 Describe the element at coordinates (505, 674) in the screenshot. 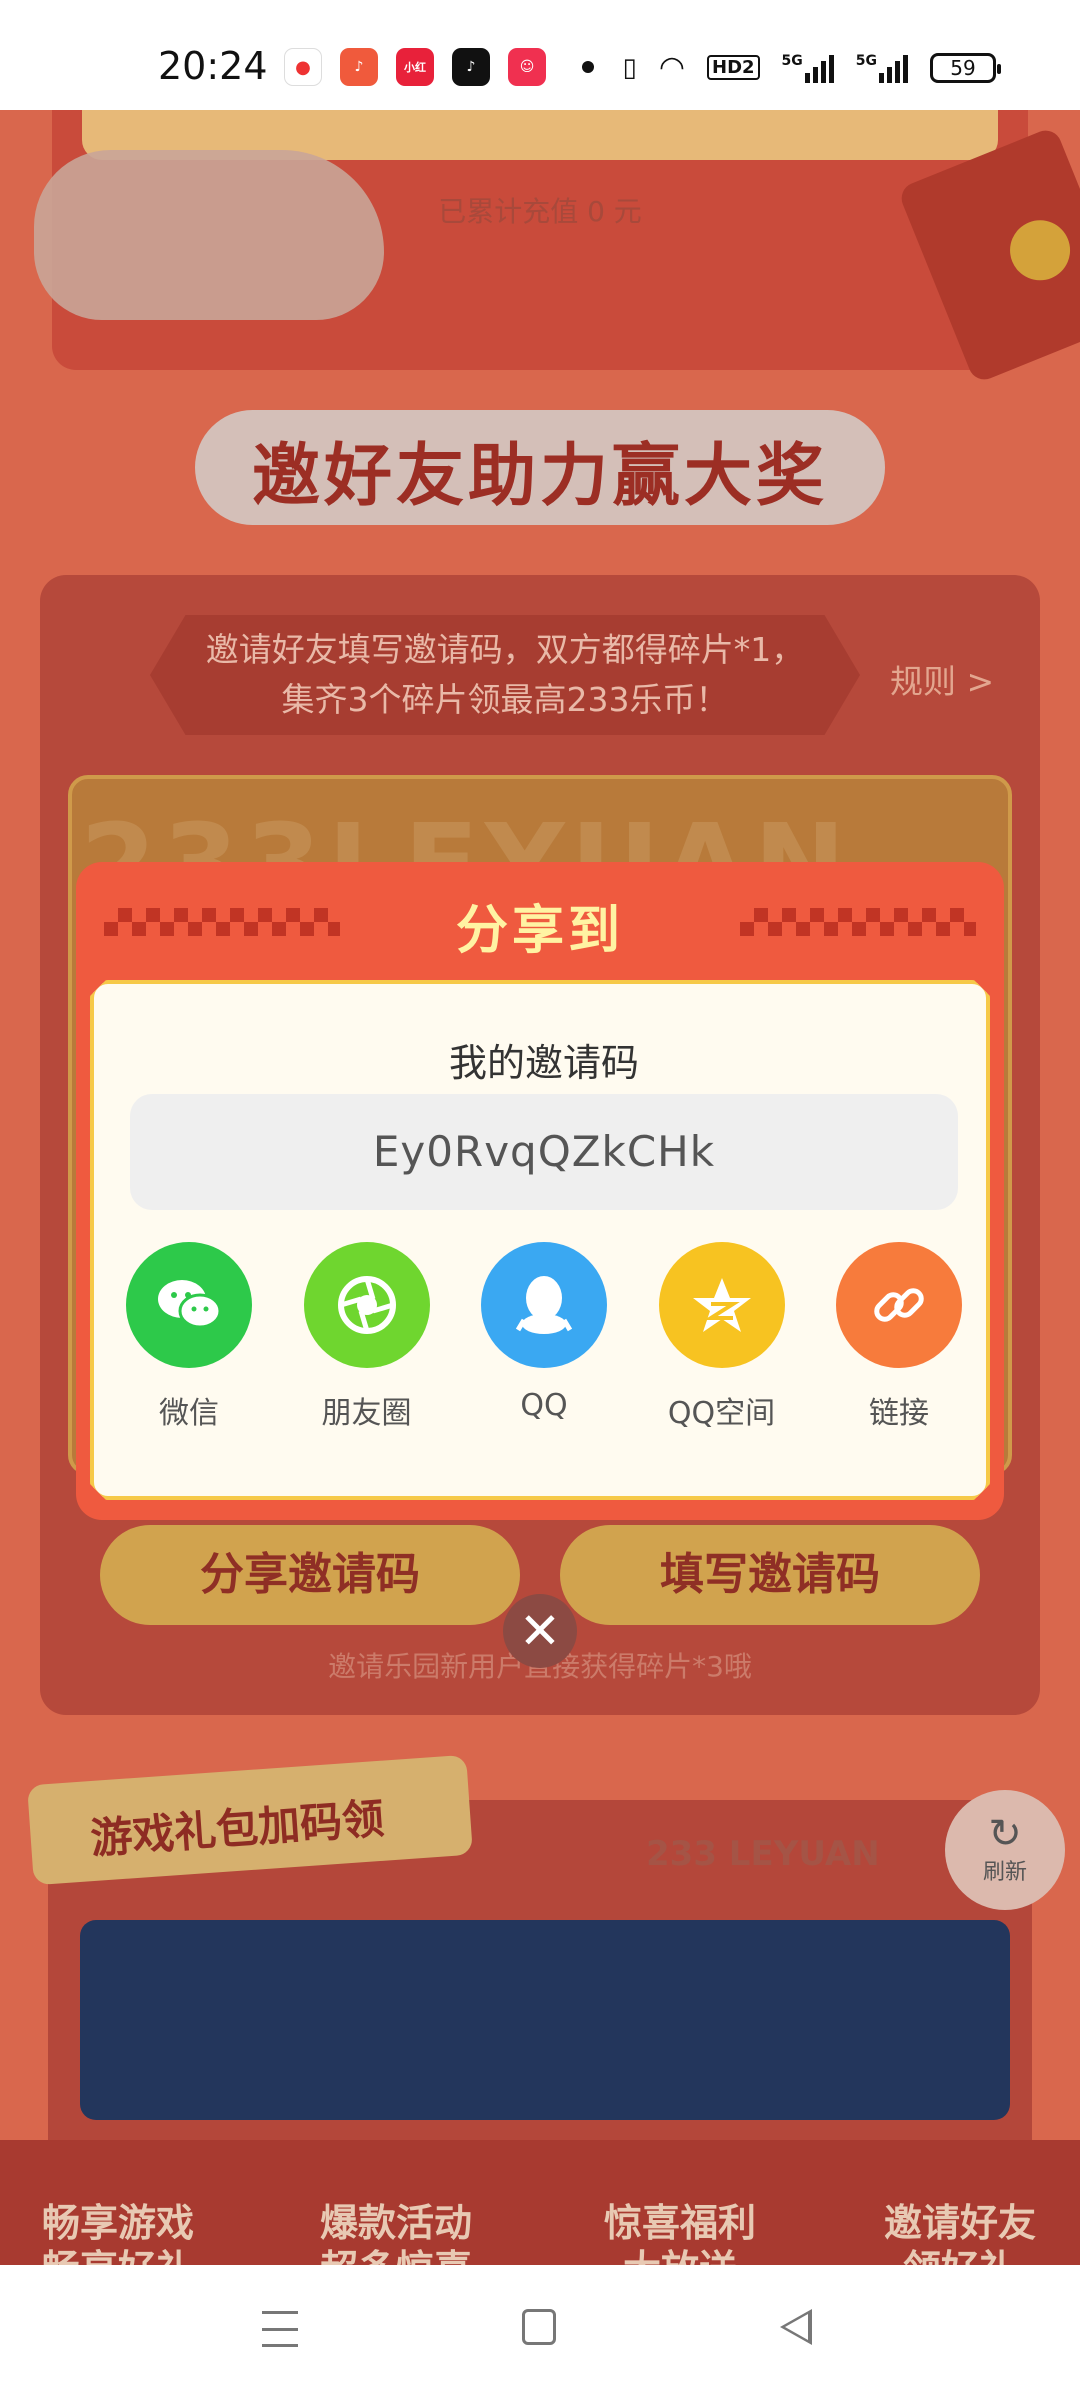

I see `rule-text: 邀请好友填写邀请码，双方都得碎片*1，集齐3个碎片领最高233乐币！` at that location.